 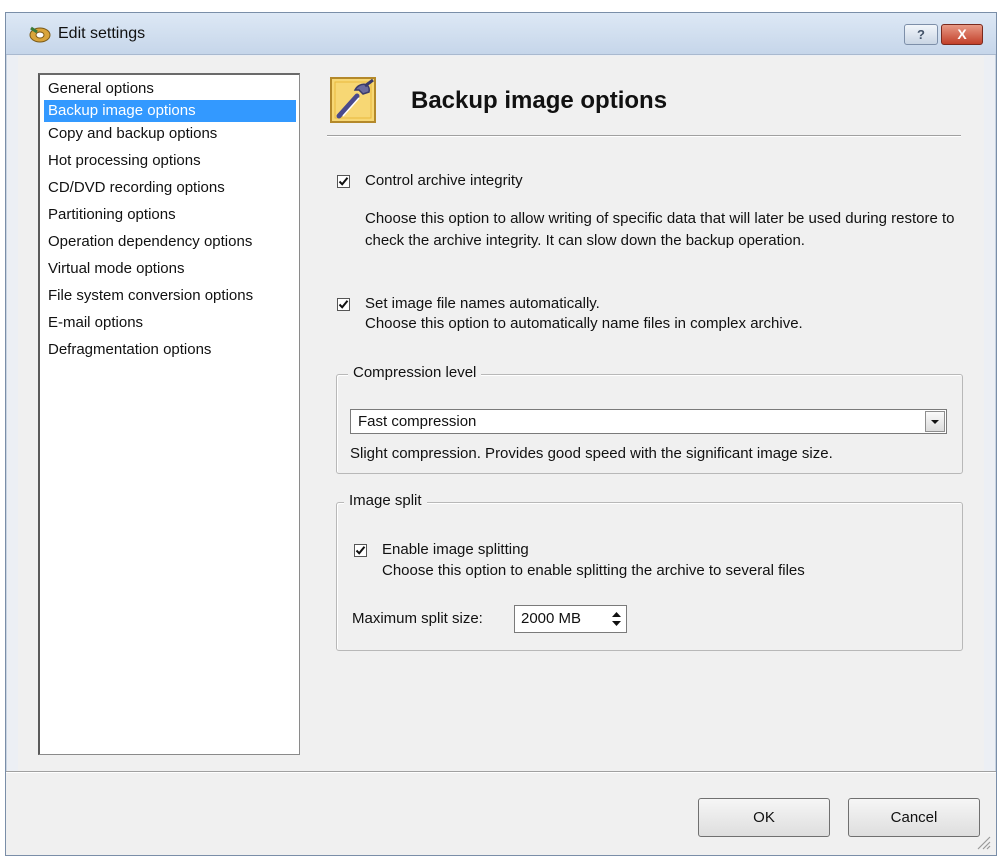 What do you see at coordinates (170, 111) in the screenshot?
I see `nav-item-backup-image-options: Backup image options` at bounding box center [170, 111].